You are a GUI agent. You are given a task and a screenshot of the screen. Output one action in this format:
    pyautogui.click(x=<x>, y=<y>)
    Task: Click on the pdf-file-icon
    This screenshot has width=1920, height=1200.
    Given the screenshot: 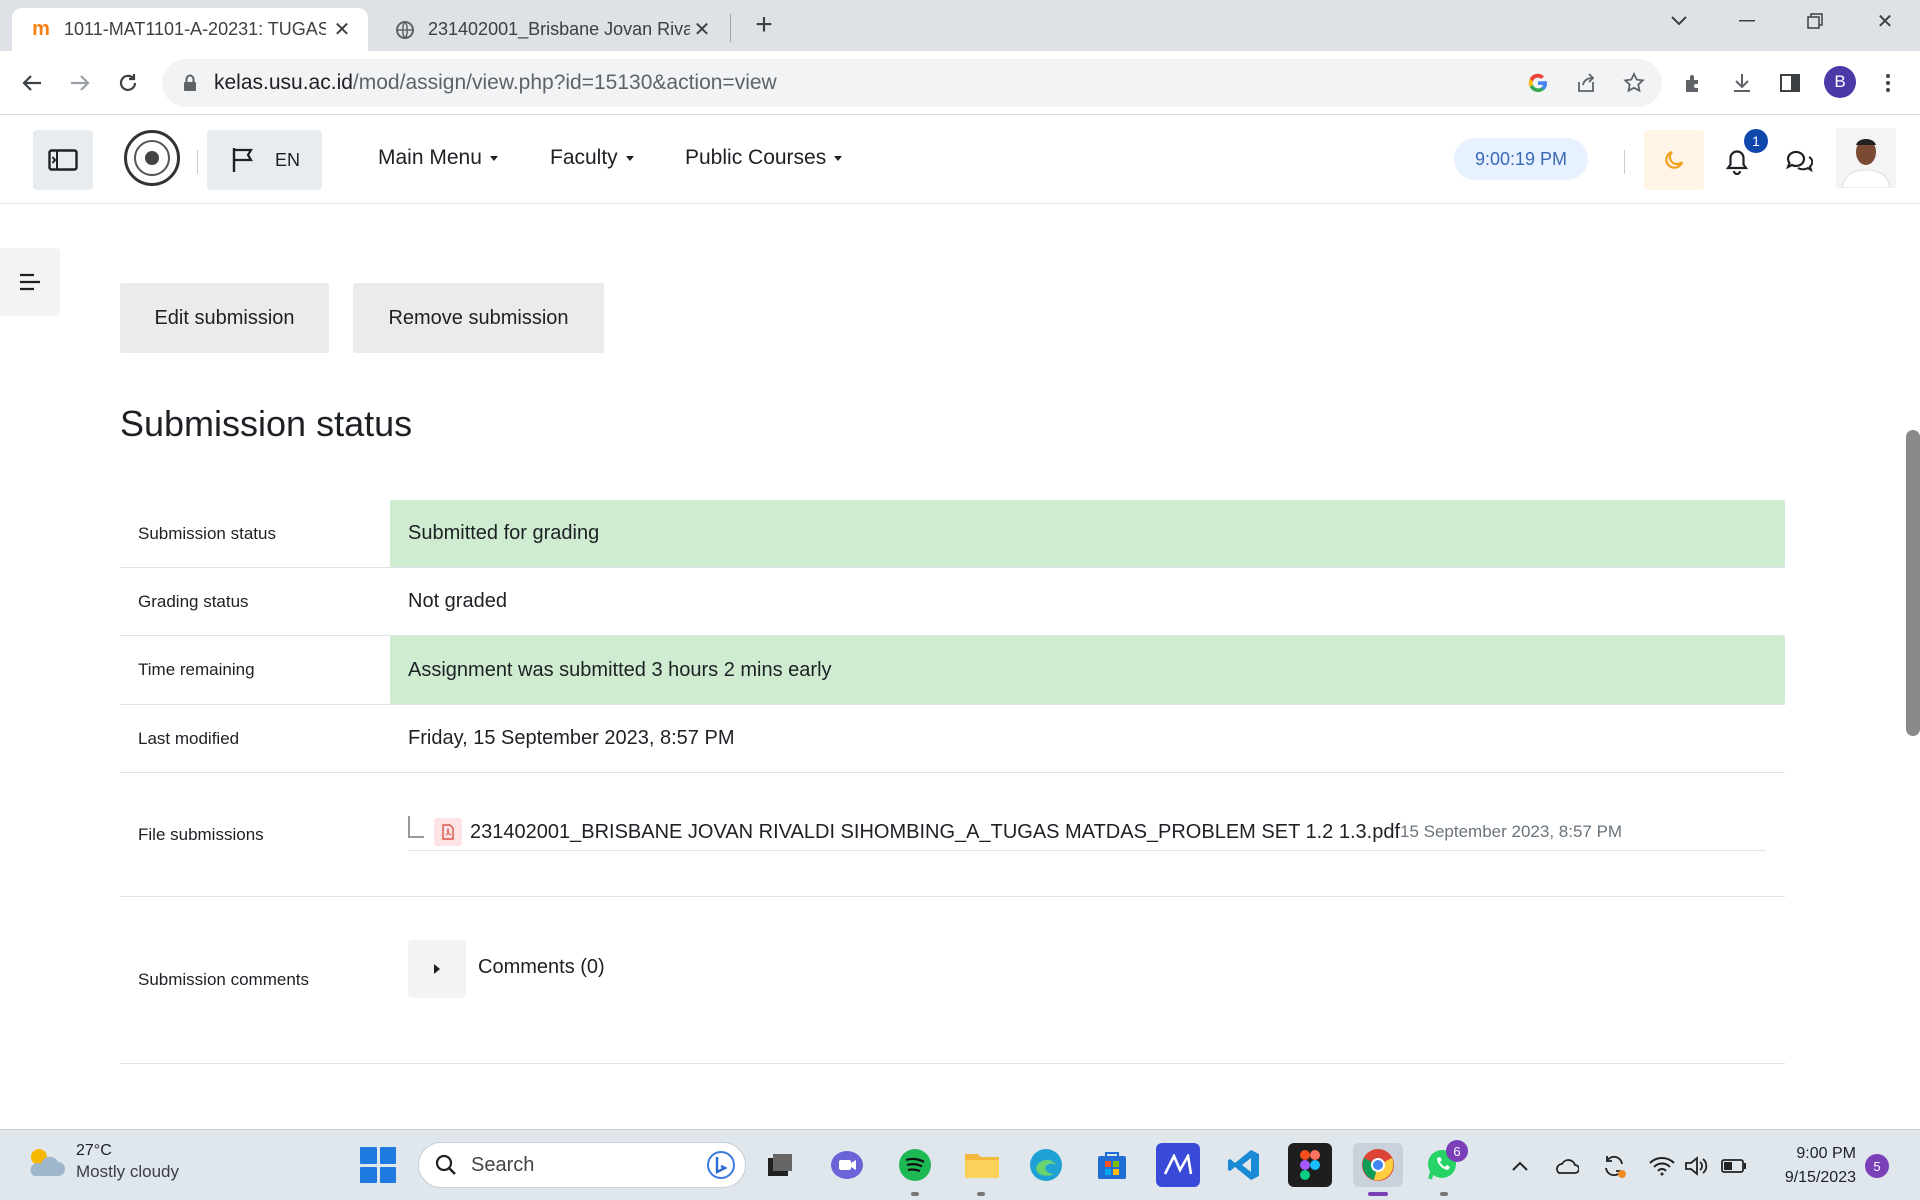 What is the action you would take?
    pyautogui.click(x=448, y=832)
    